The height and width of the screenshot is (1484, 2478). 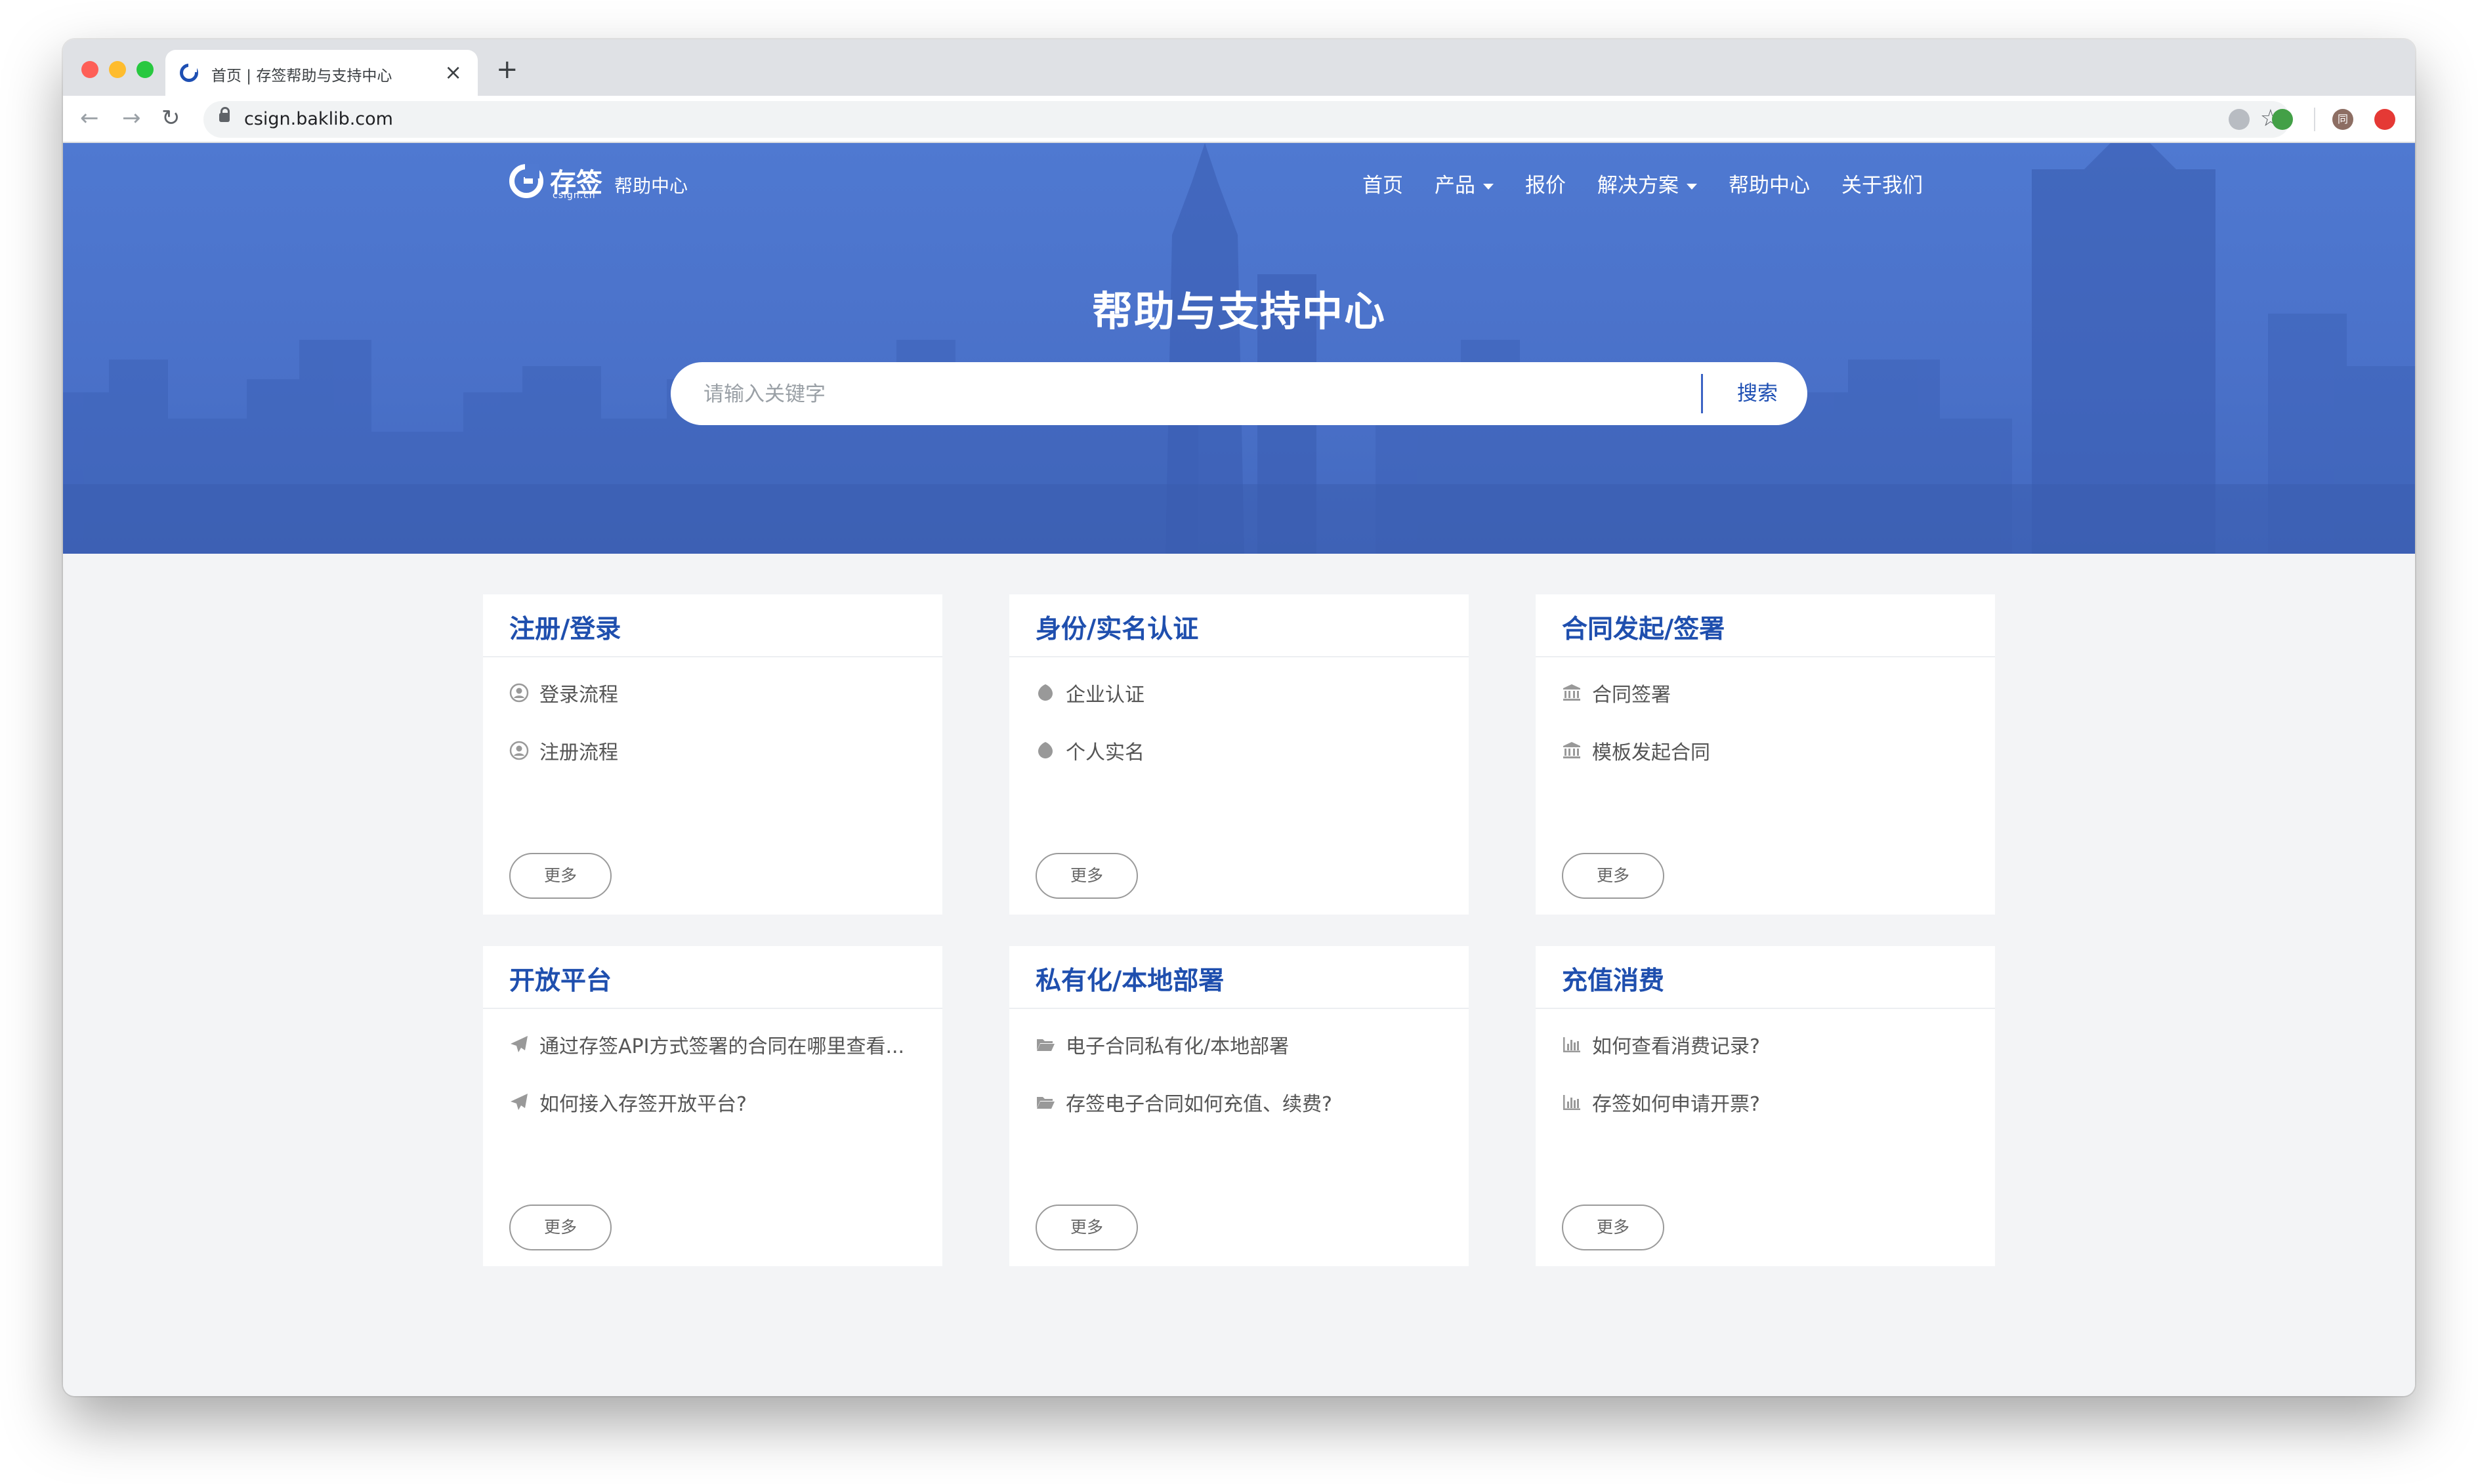 What do you see at coordinates (2239, 119) in the screenshot?
I see `extension-globe-icon` at bounding box center [2239, 119].